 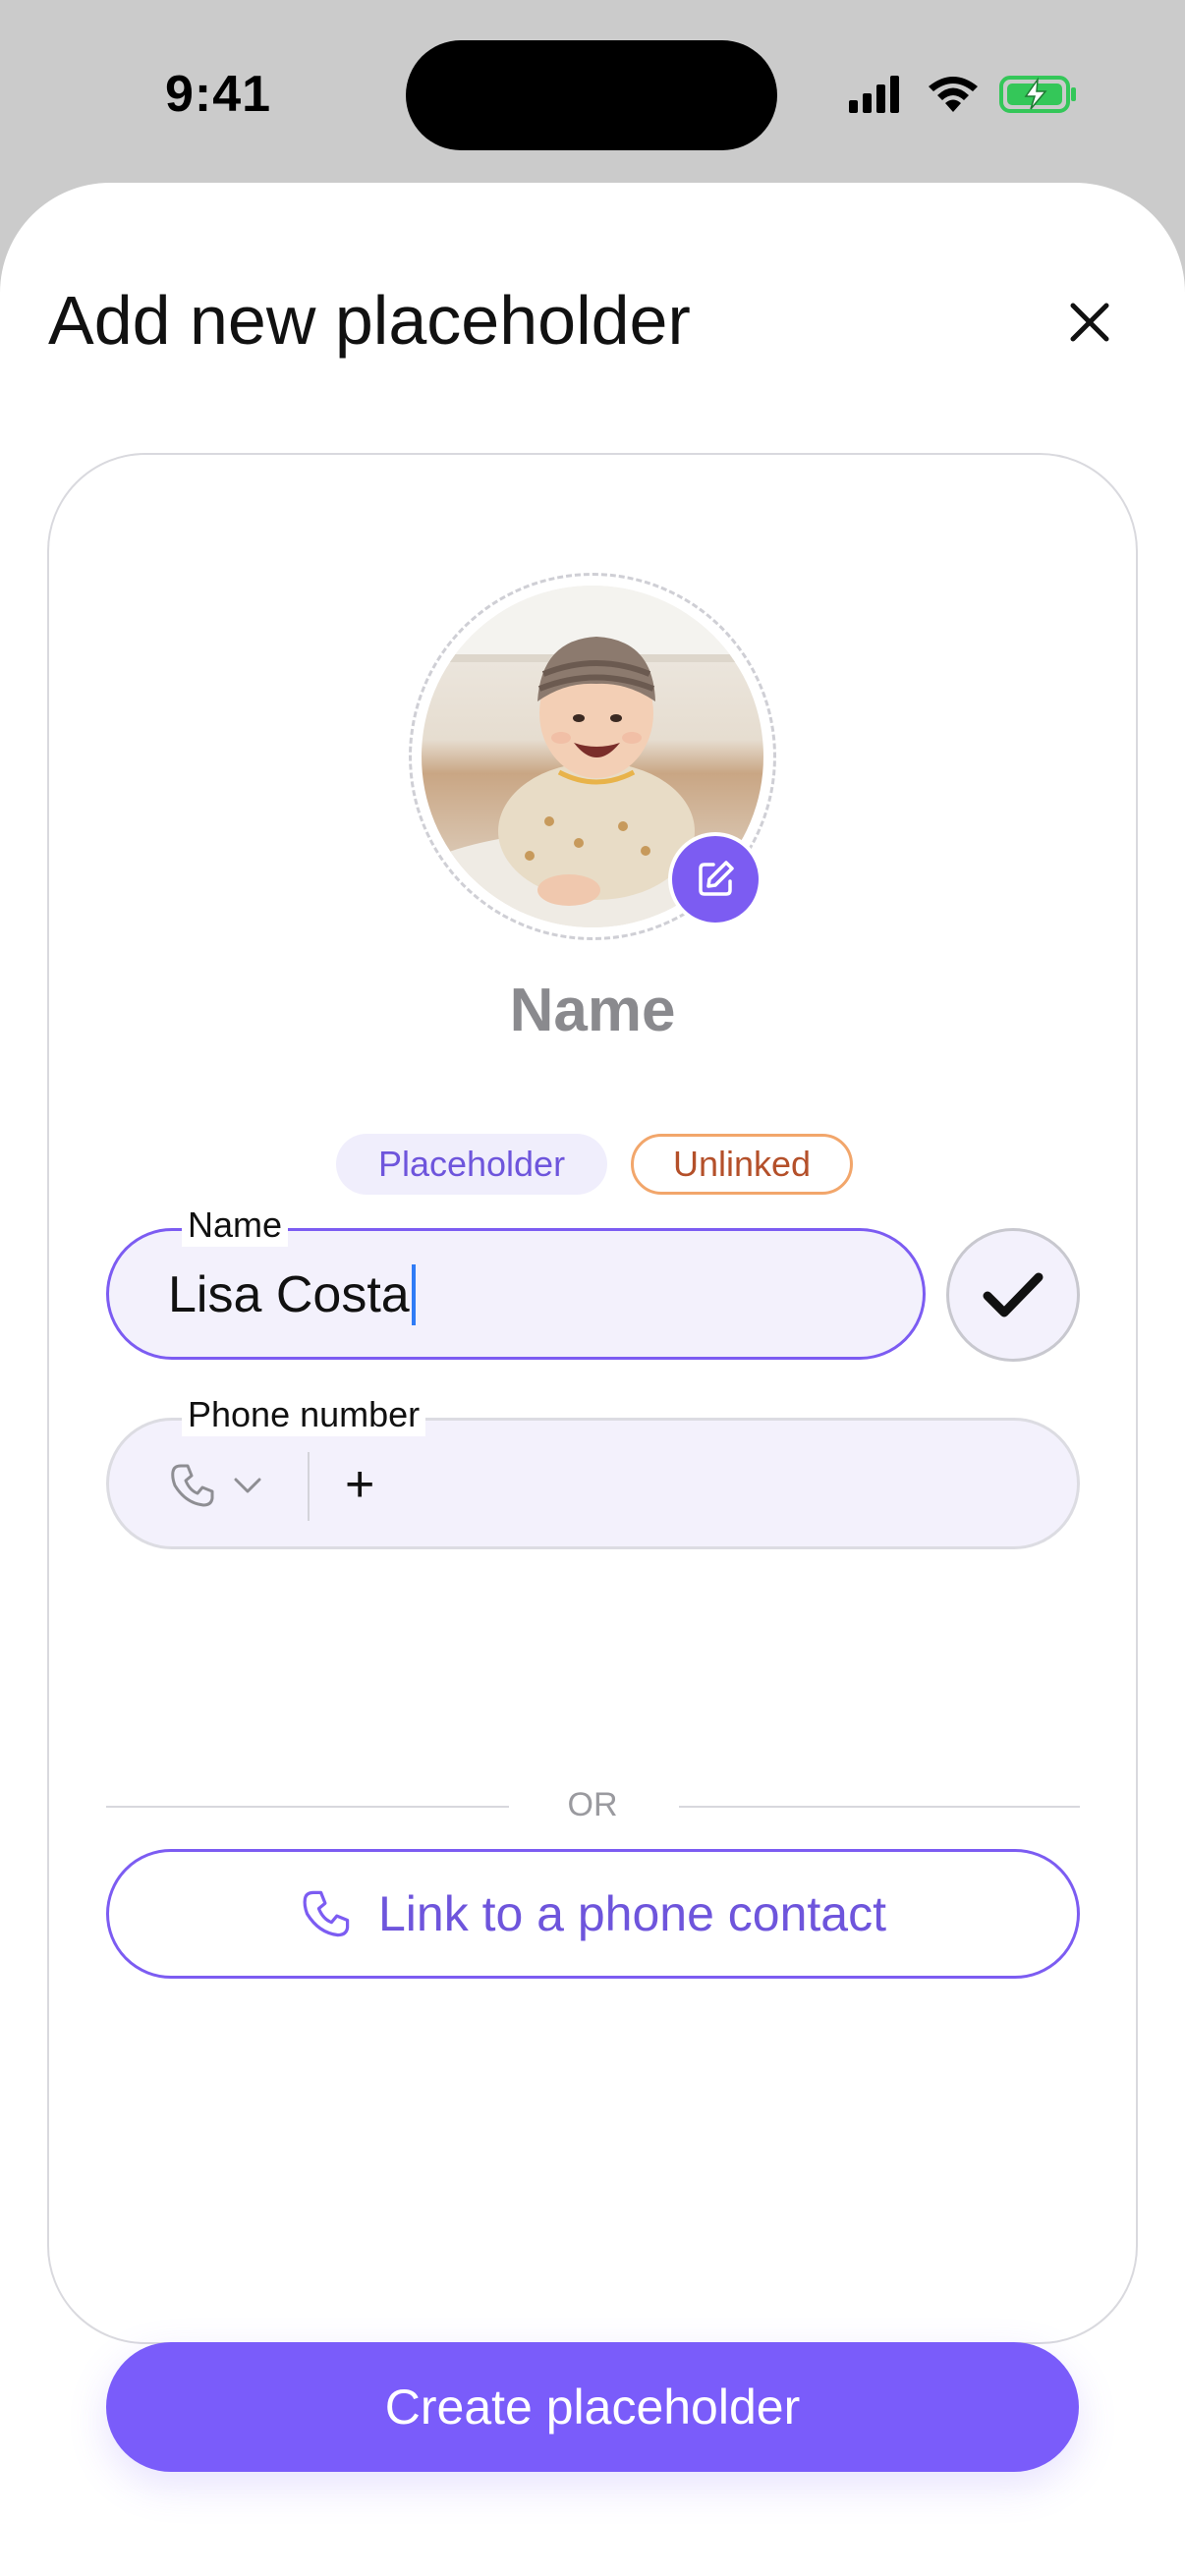 I want to click on display-name: Name, so click(x=592, y=1010).